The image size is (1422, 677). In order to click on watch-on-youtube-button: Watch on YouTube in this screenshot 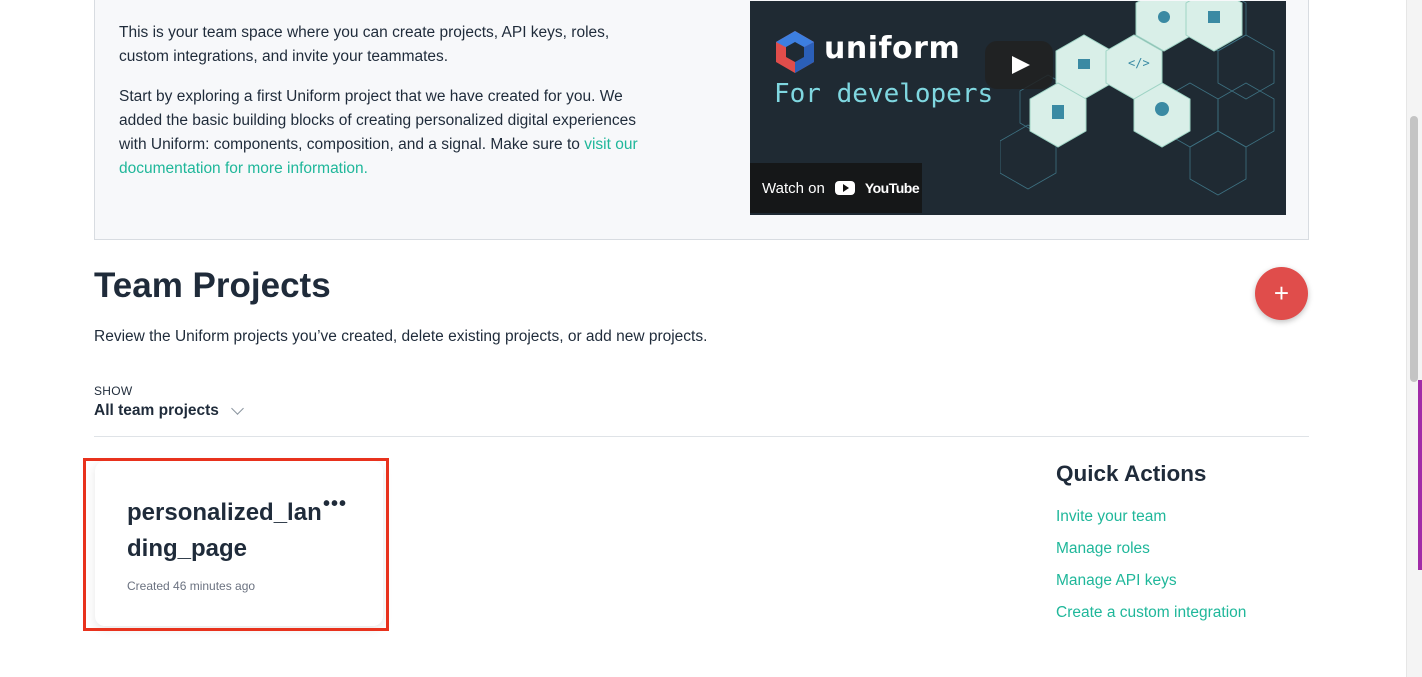, I will do `click(836, 188)`.